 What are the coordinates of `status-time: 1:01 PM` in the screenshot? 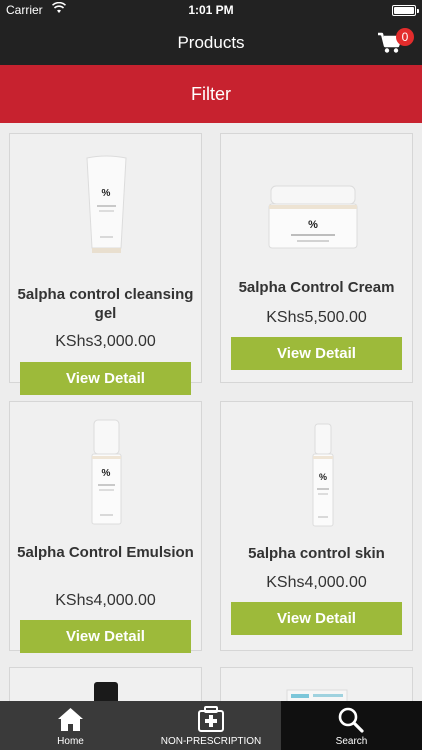 It's located at (211, 10).